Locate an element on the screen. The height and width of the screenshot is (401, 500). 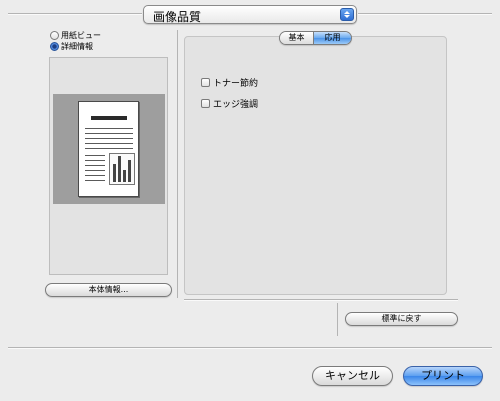
popup-label: 画像品質 is located at coordinates (177, 17).